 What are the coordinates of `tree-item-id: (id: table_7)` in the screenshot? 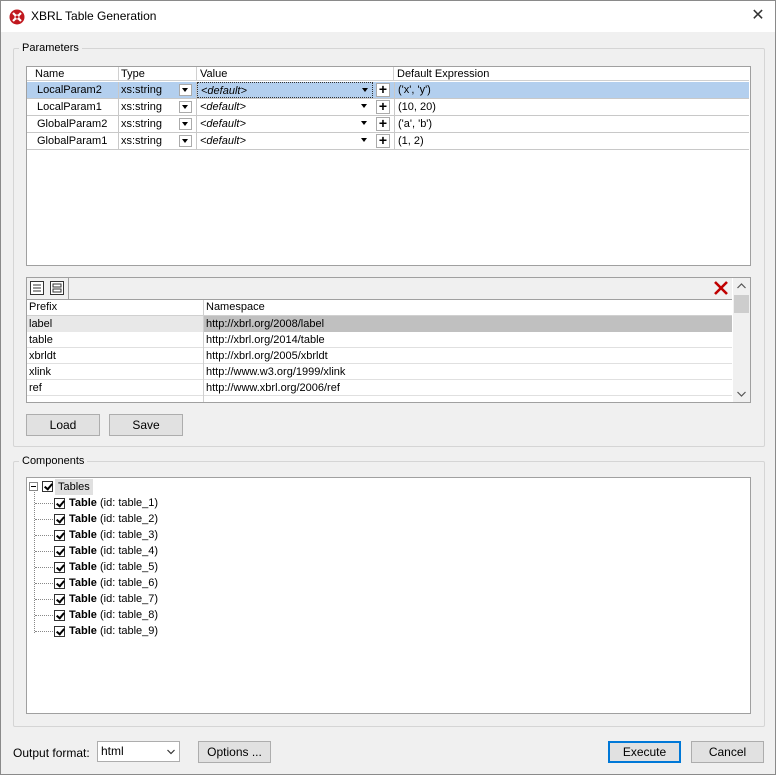 It's located at (127, 599).